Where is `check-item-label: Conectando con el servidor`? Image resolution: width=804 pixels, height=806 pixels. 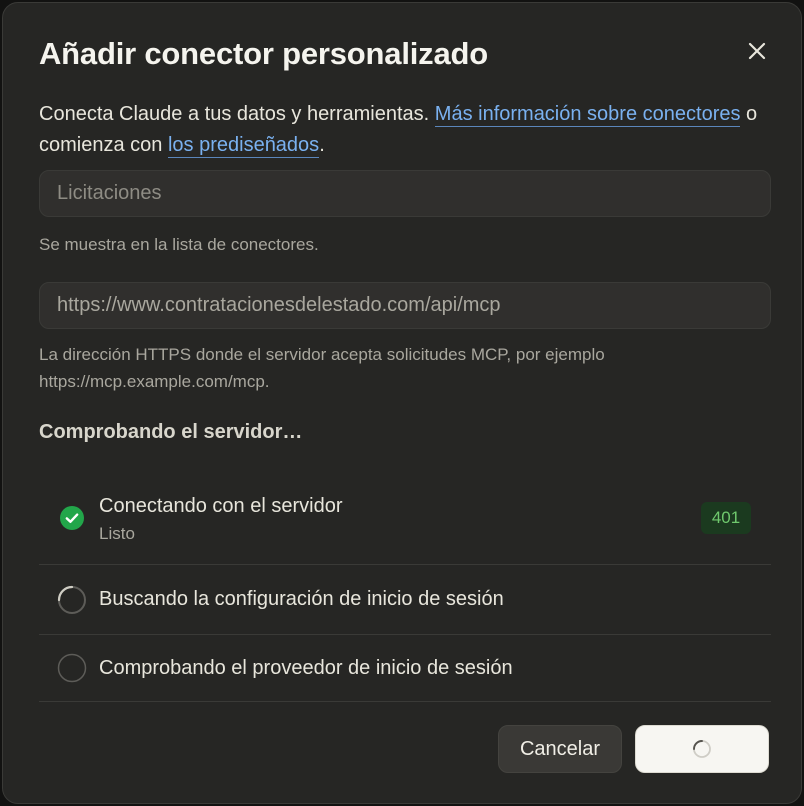
check-item-label: Conectando con el servidor is located at coordinates (221, 506).